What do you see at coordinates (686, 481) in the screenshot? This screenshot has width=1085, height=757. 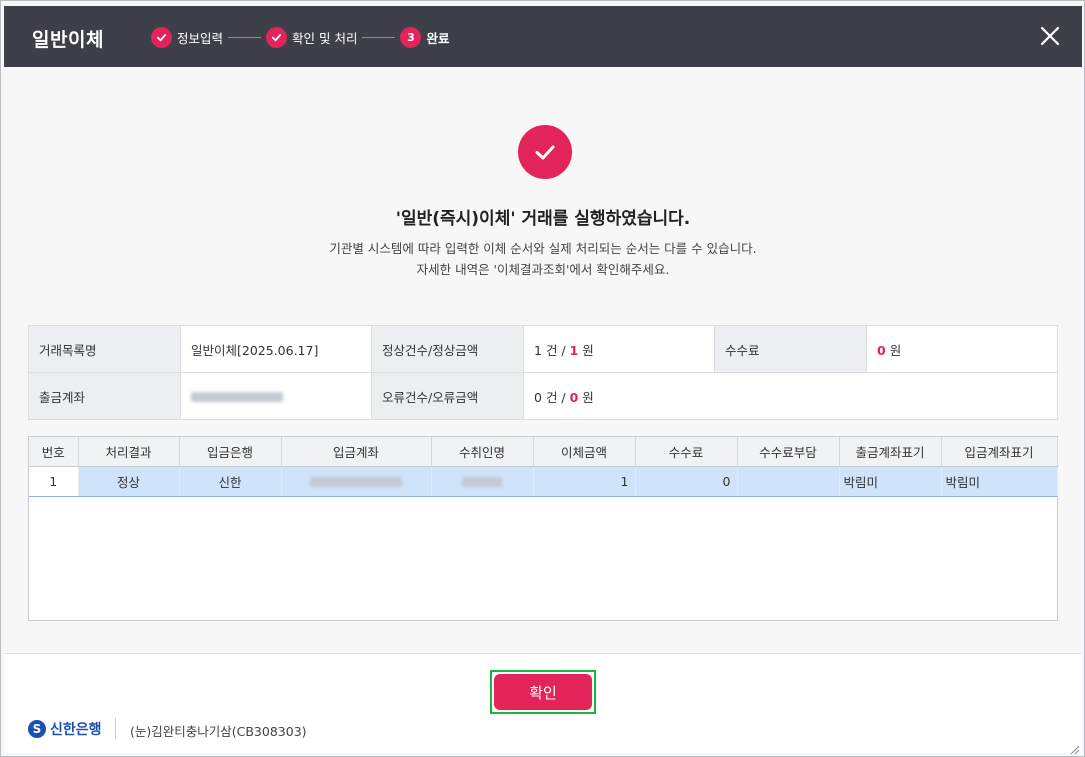 I see `row-fee: 0` at bounding box center [686, 481].